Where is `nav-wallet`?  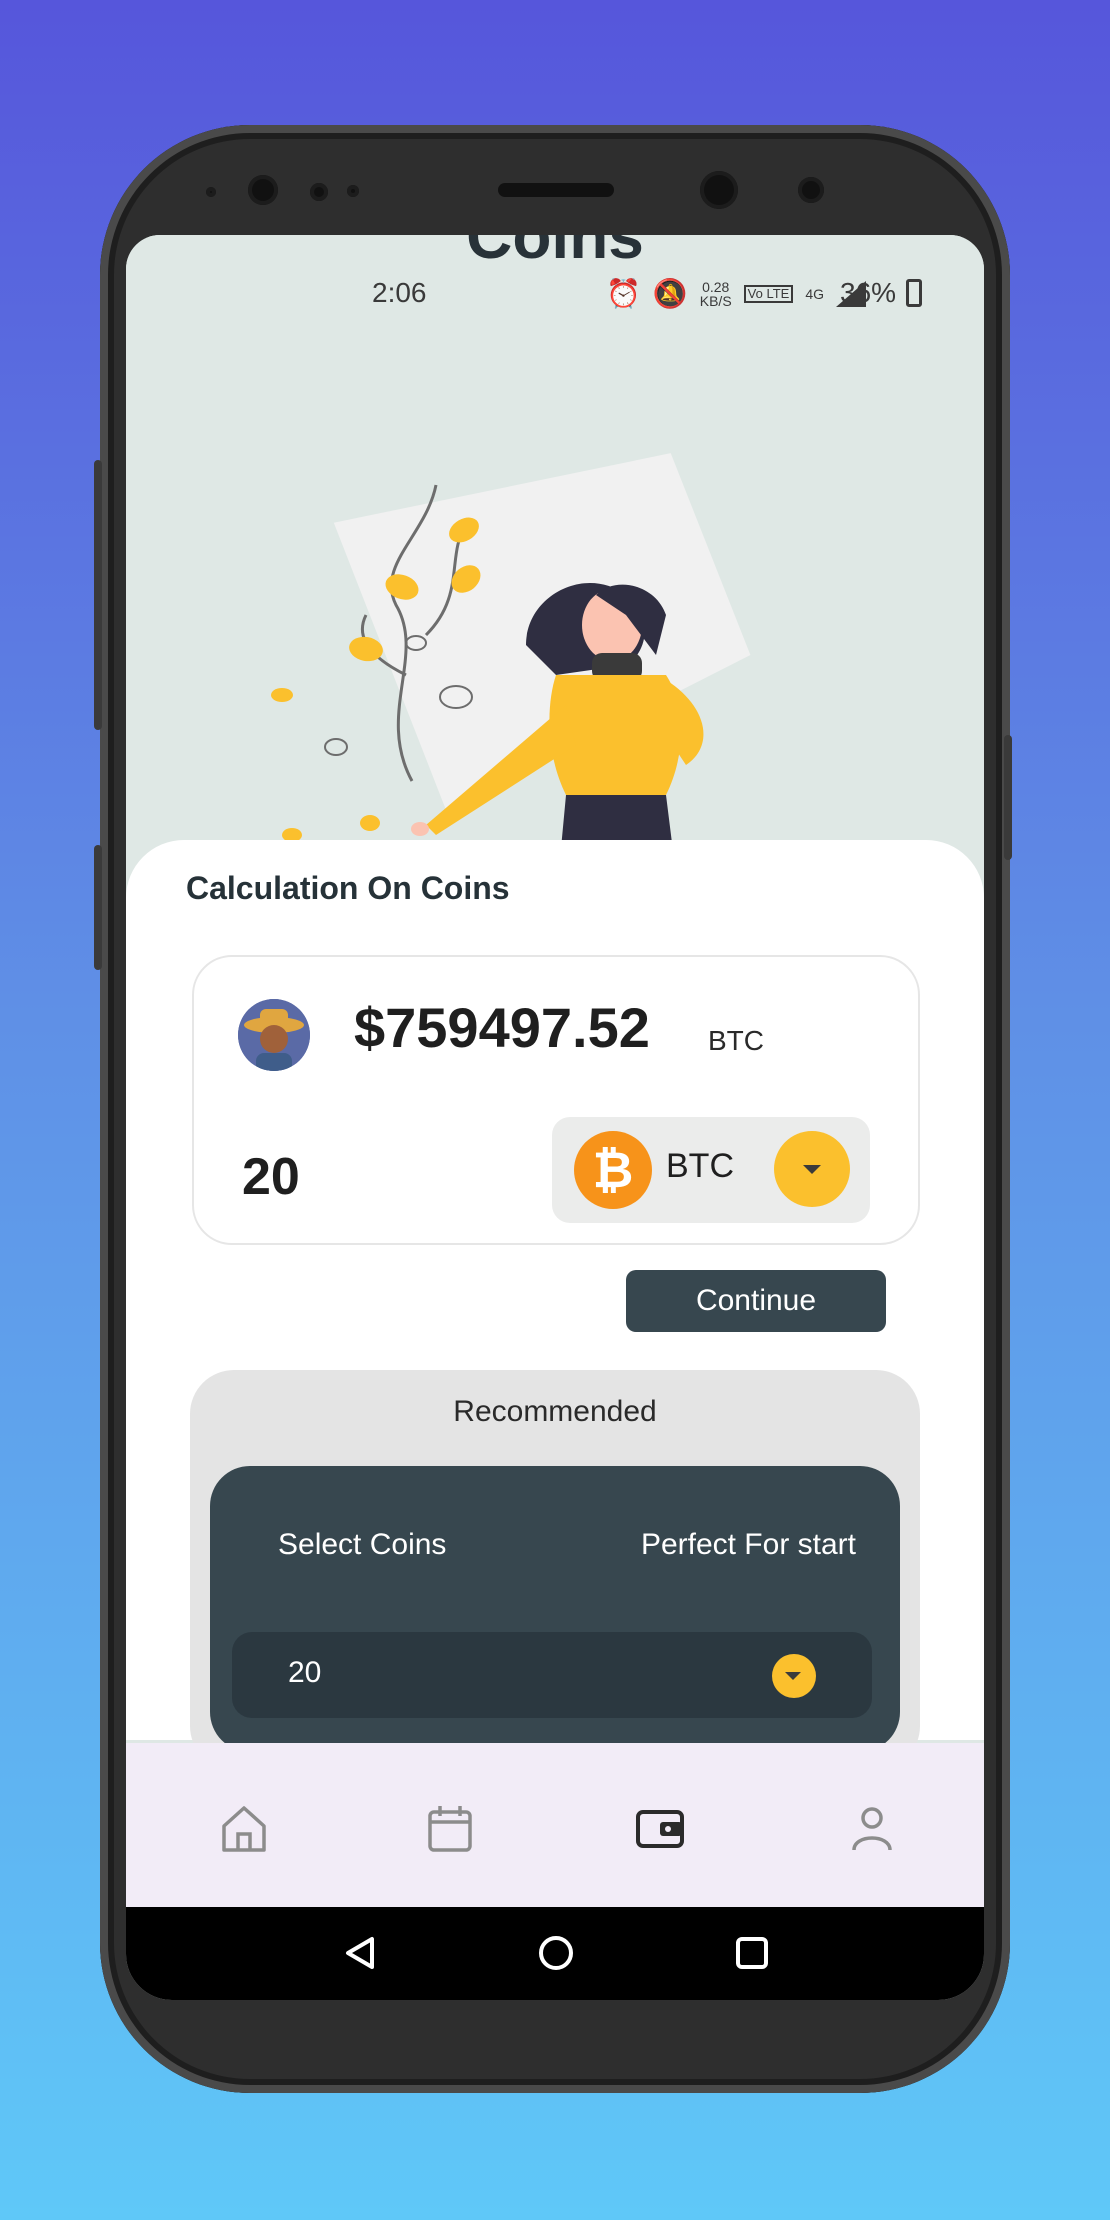
nav-wallet is located at coordinates (660, 1828).